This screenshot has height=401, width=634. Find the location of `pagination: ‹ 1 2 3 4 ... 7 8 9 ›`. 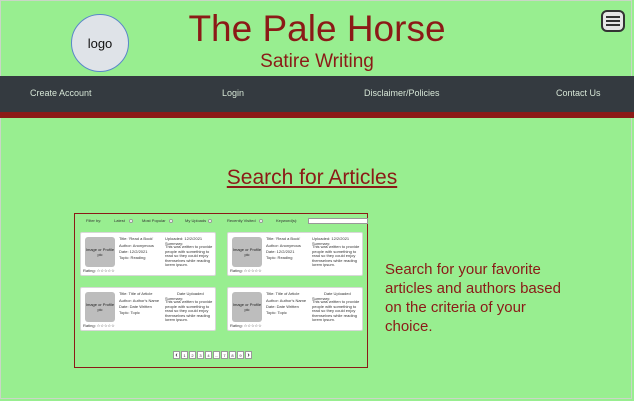

pagination: ‹ 1 2 3 4 ... 7 8 9 › is located at coordinates (212, 355).